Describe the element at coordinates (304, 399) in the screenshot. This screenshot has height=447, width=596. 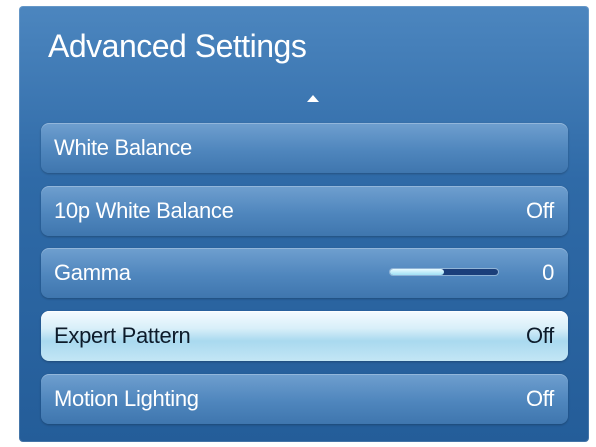
I see `menu-item-motion-lighting: Motion Lighting Off` at that location.